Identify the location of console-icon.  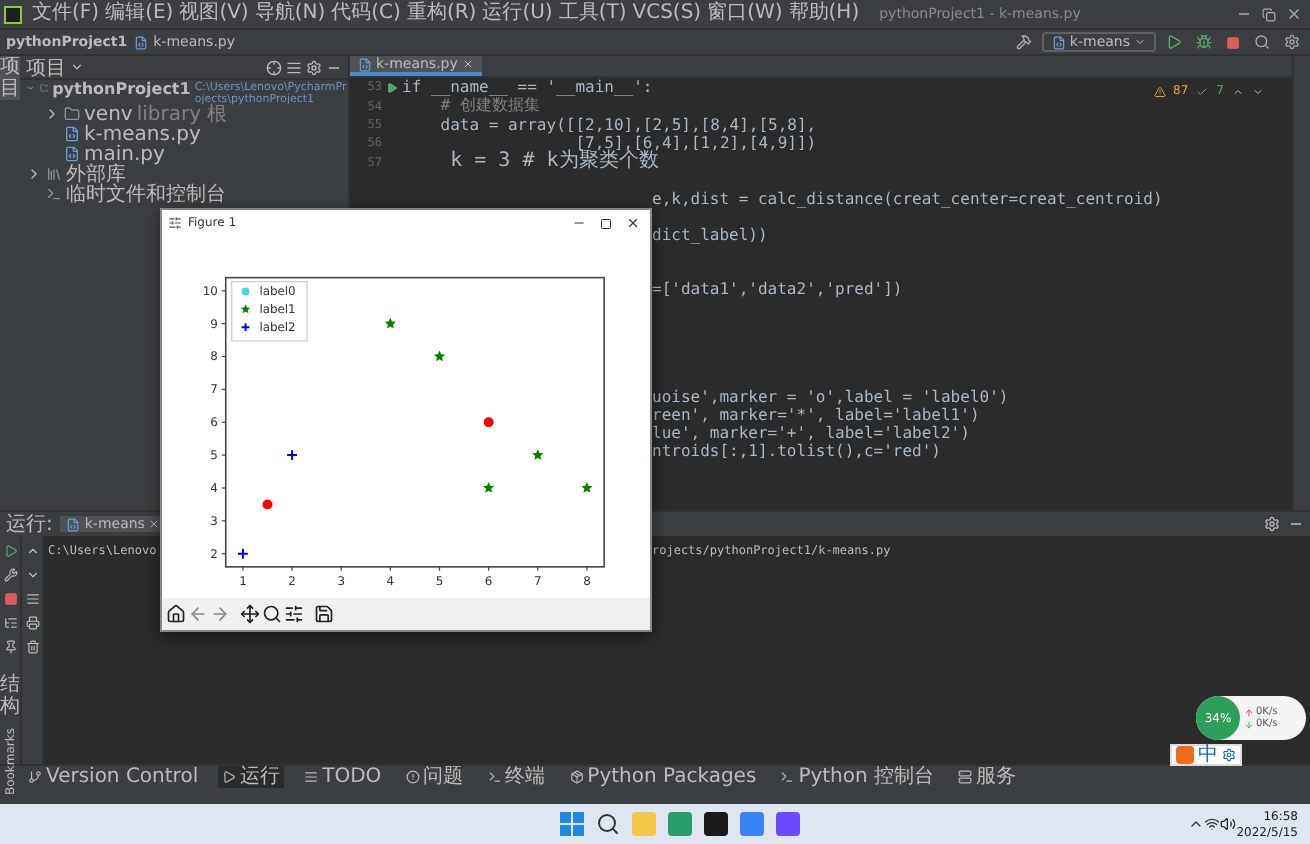
(54, 194).